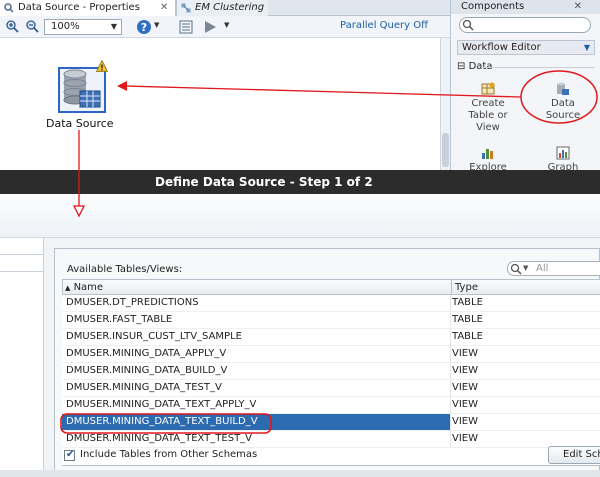 Image resolution: width=600 pixels, height=477 pixels. I want to click on table-row: DMUSER.MINING_DATA_APPLY_V VIEW, so click(331, 354).